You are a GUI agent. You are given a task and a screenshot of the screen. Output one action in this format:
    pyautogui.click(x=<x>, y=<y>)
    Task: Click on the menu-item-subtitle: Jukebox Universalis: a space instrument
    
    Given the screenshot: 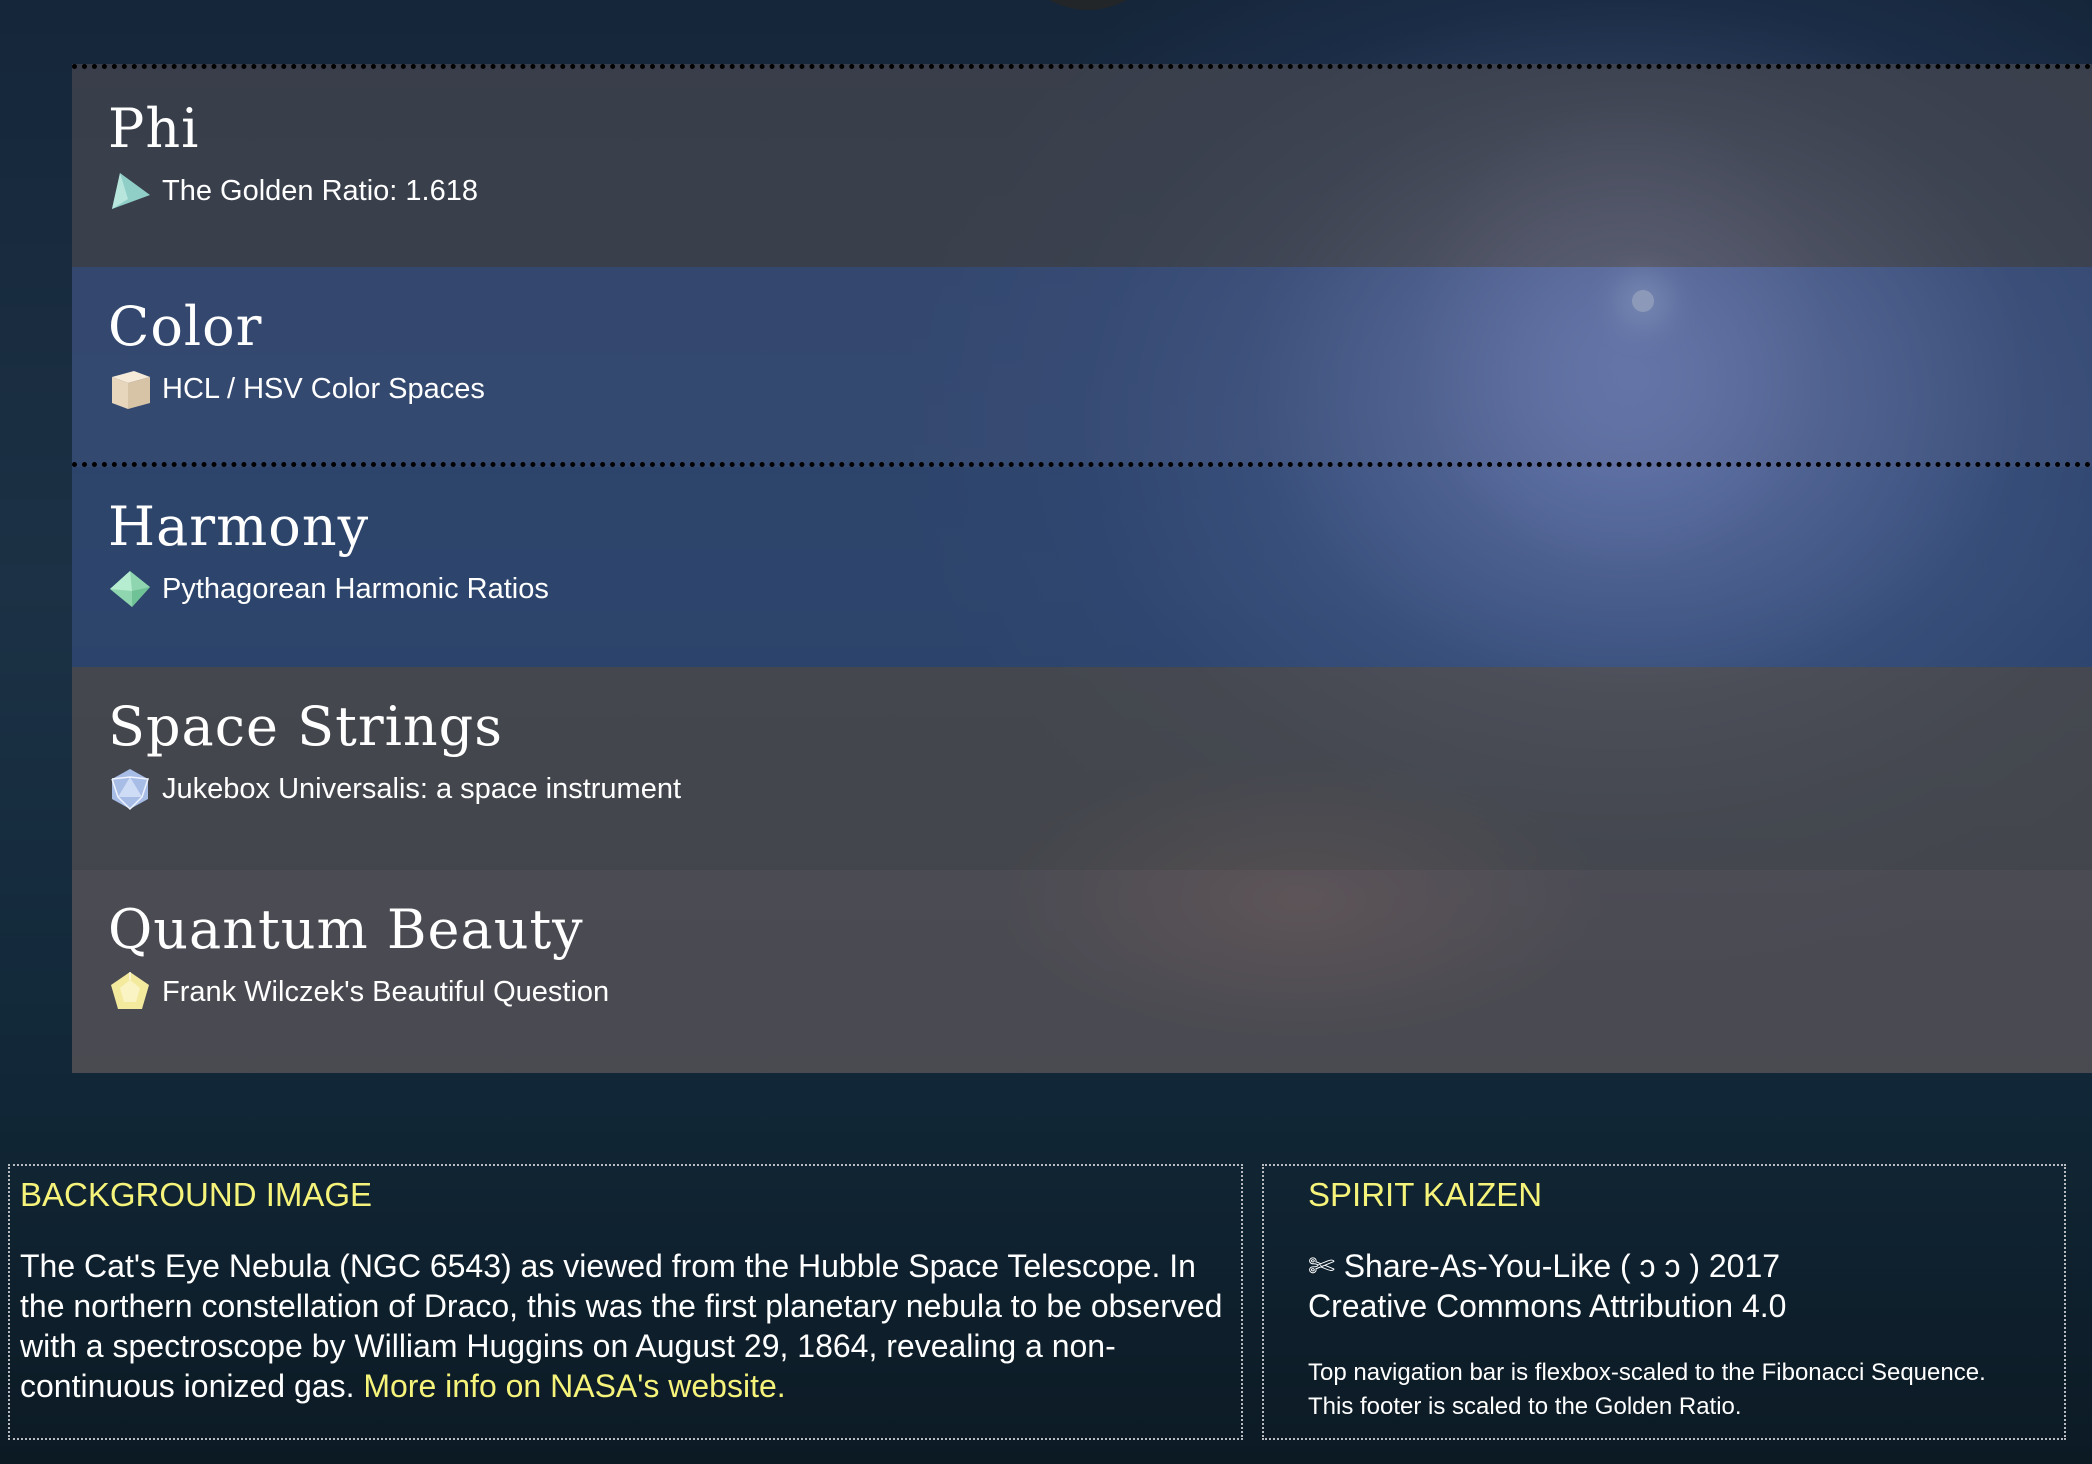 What is the action you would take?
    pyautogui.click(x=422, y=788)
    